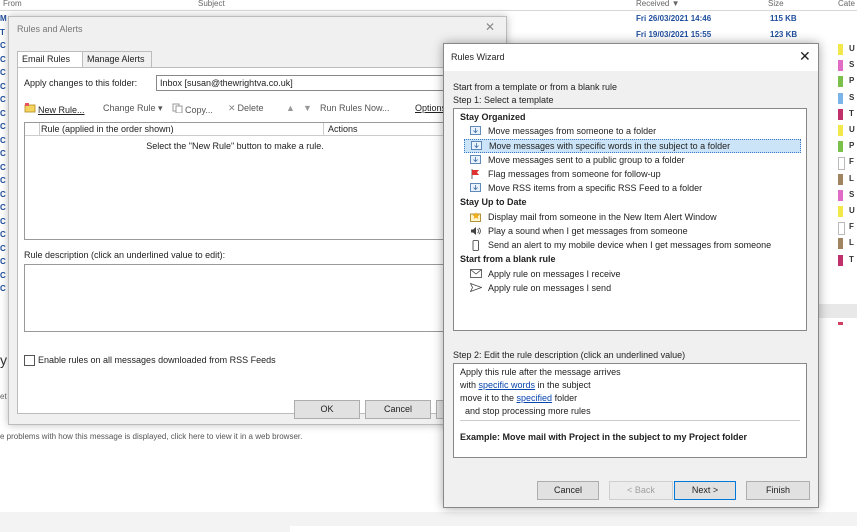  What do you see at coordinates (705, 490) in the screenshot?
I see `next-button: Next >` at bounding box center [705, 490].